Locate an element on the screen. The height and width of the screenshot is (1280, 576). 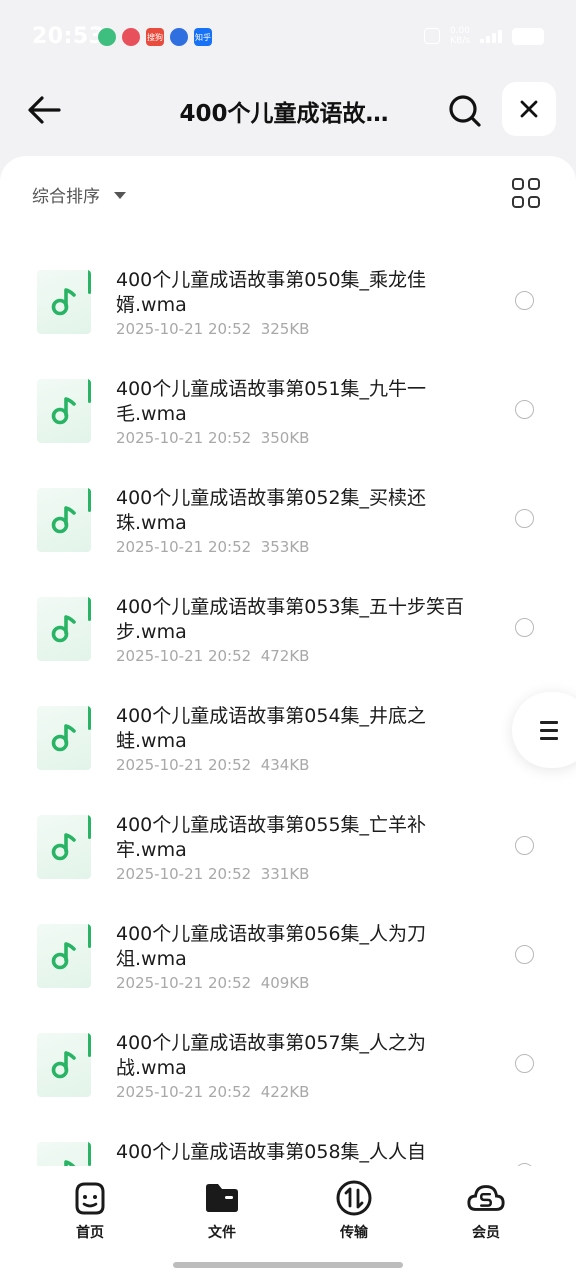
sort-dropdown: 综合排序 is located at coordinates (79, 194).